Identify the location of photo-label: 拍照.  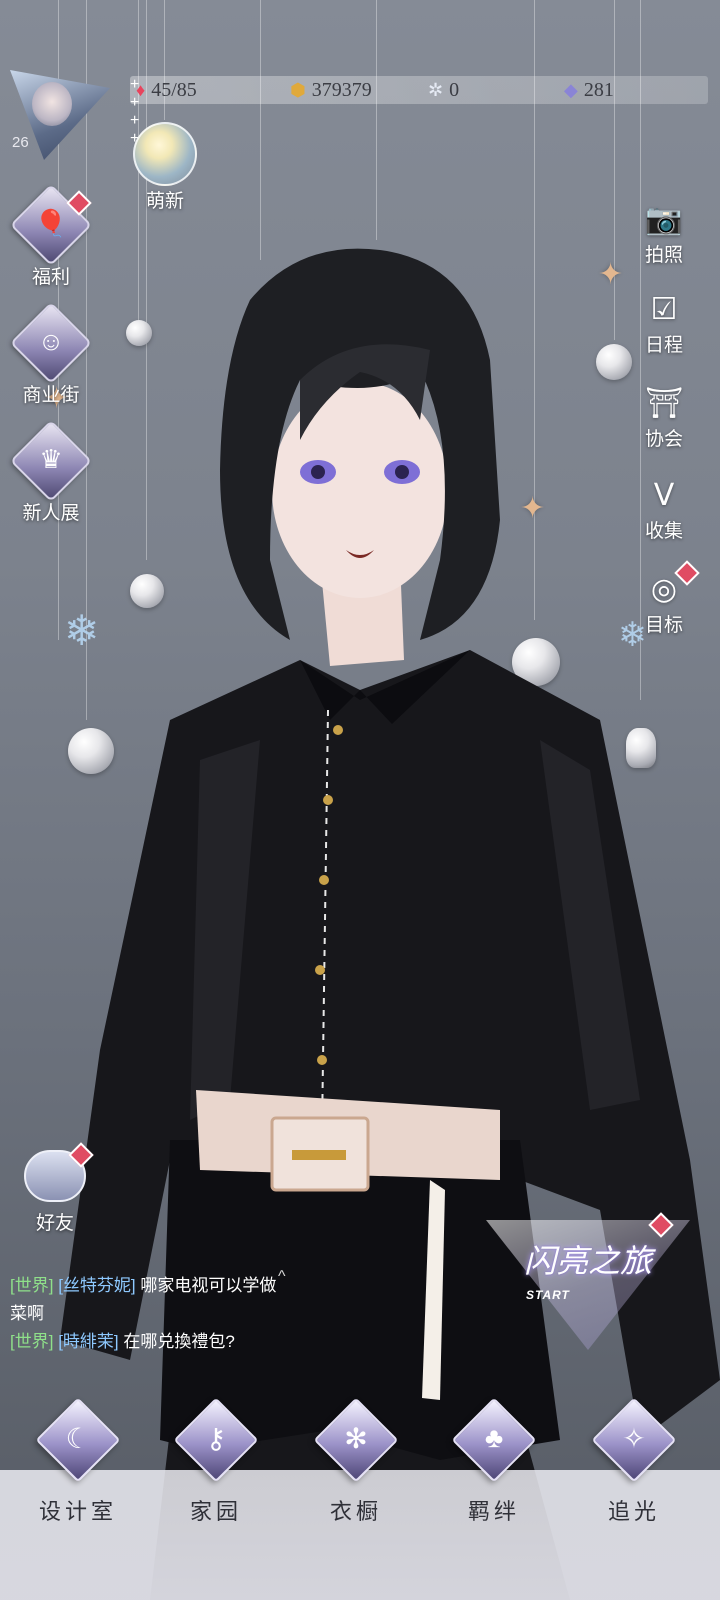
(663, 255).